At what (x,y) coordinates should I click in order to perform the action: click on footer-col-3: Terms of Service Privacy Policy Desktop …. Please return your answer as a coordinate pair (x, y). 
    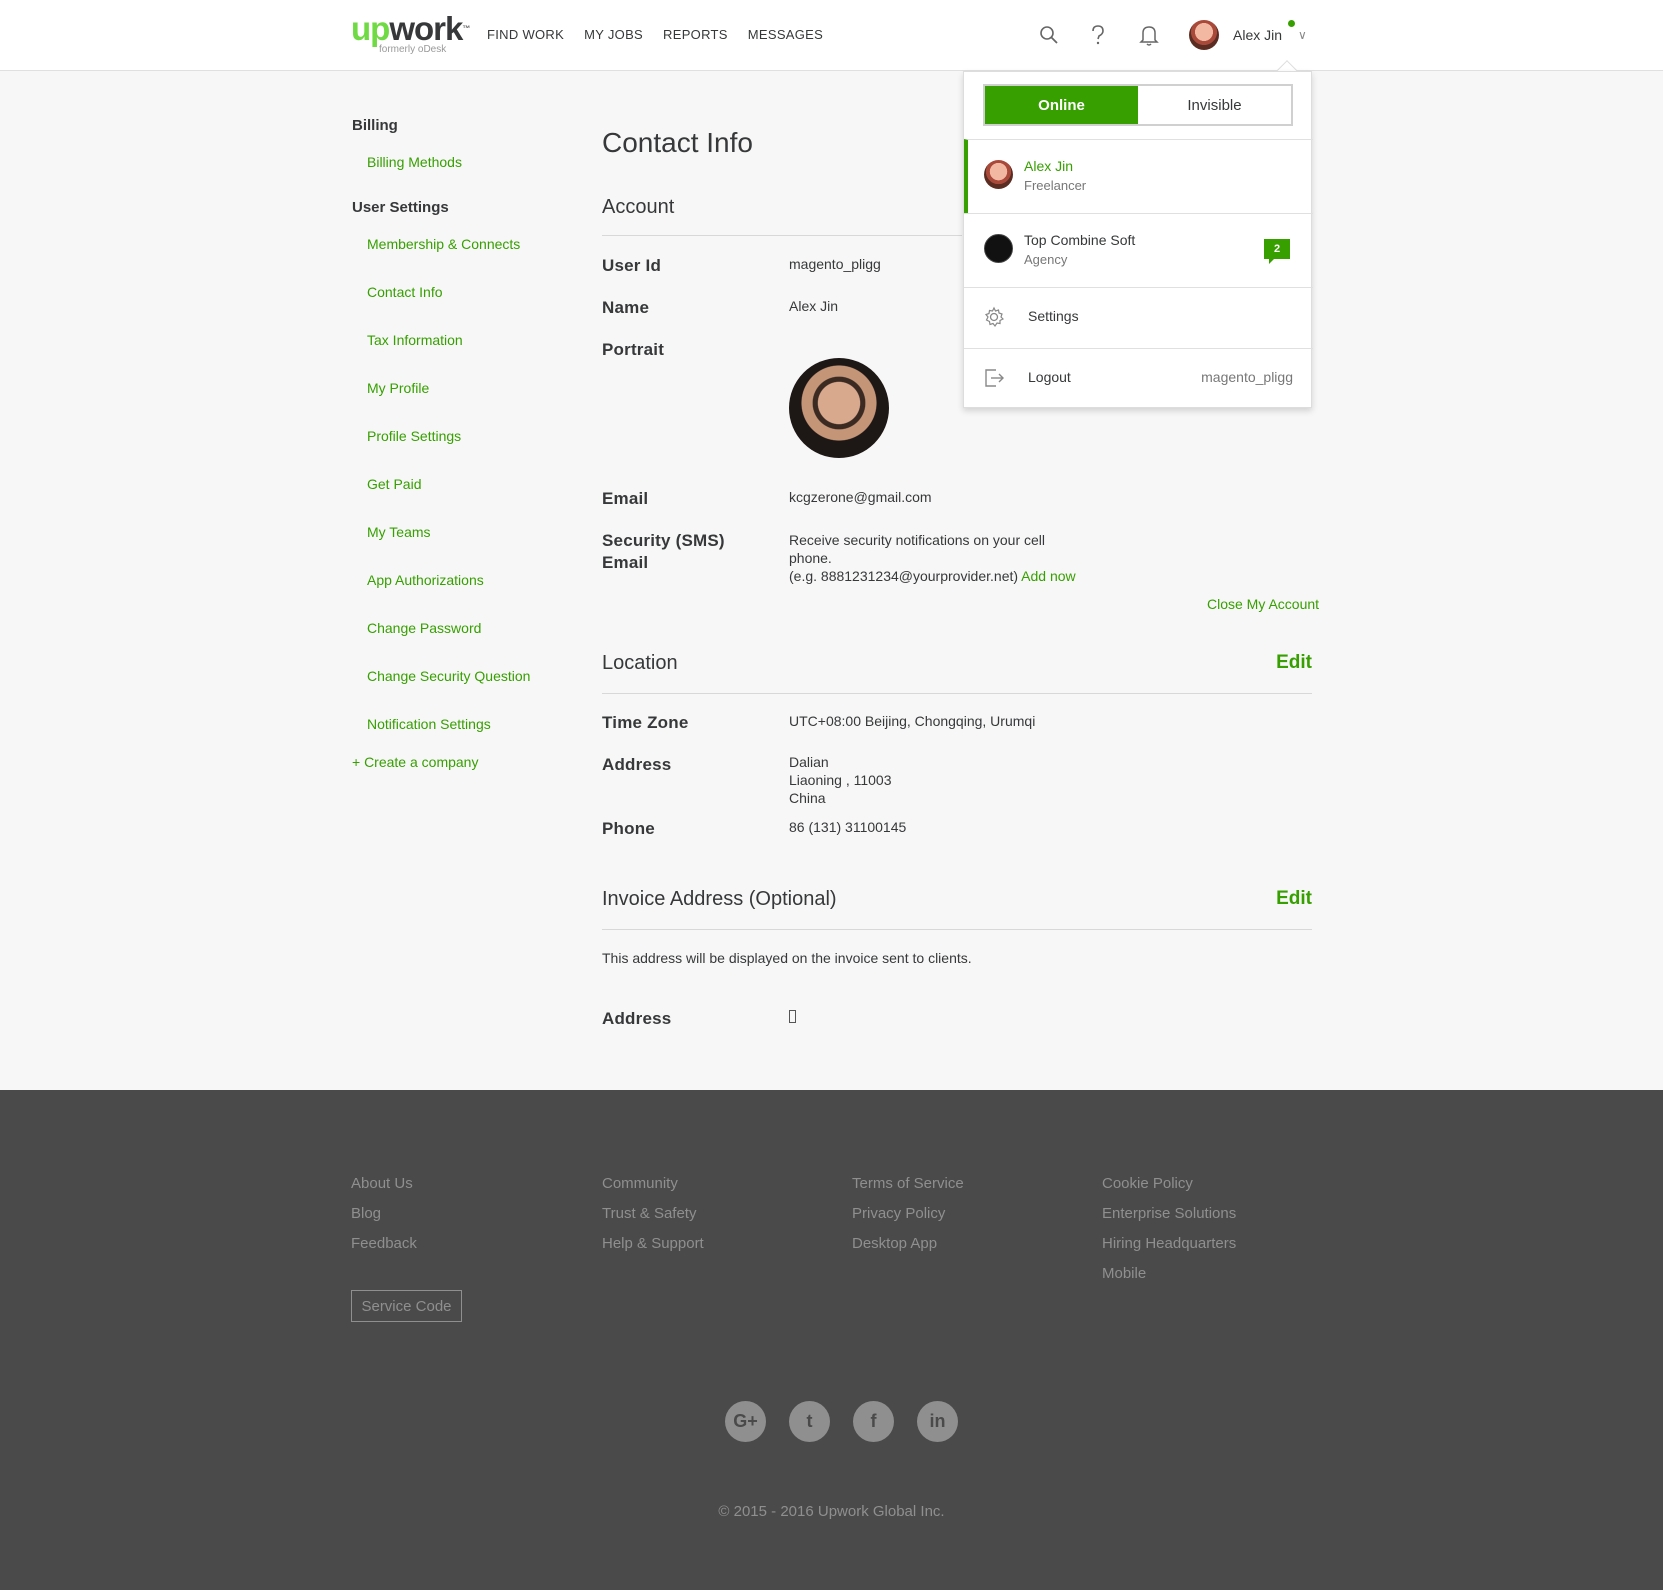
    Looking at the image, I should click on (908, 1220).